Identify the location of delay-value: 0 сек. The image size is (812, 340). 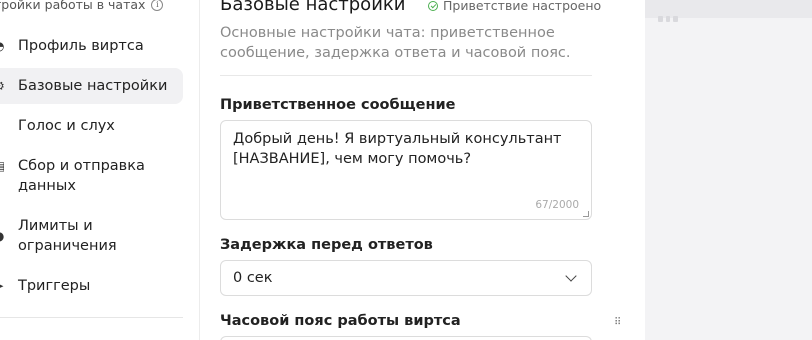
(253, 278).